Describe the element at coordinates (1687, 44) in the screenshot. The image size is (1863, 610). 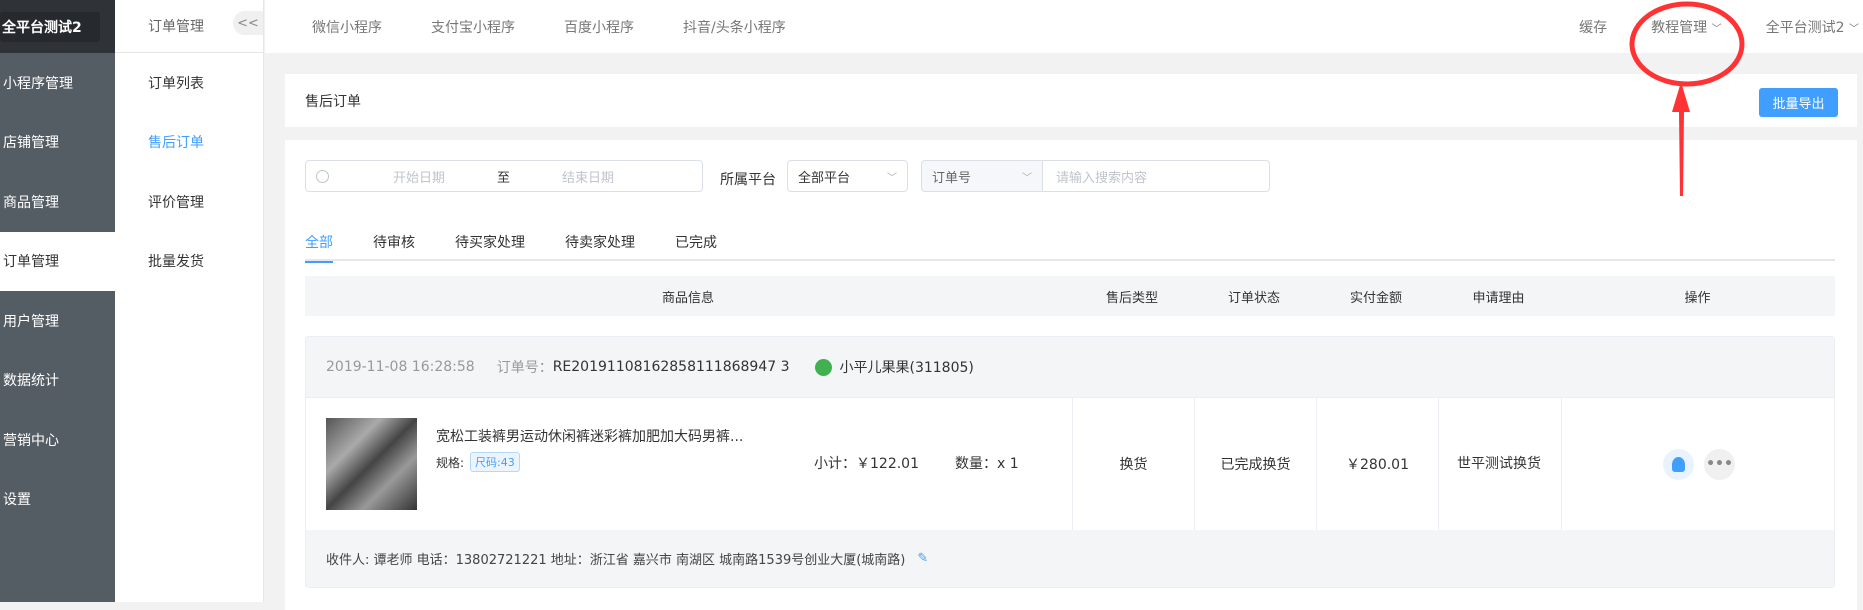
I see `annotation-circle` at that location.